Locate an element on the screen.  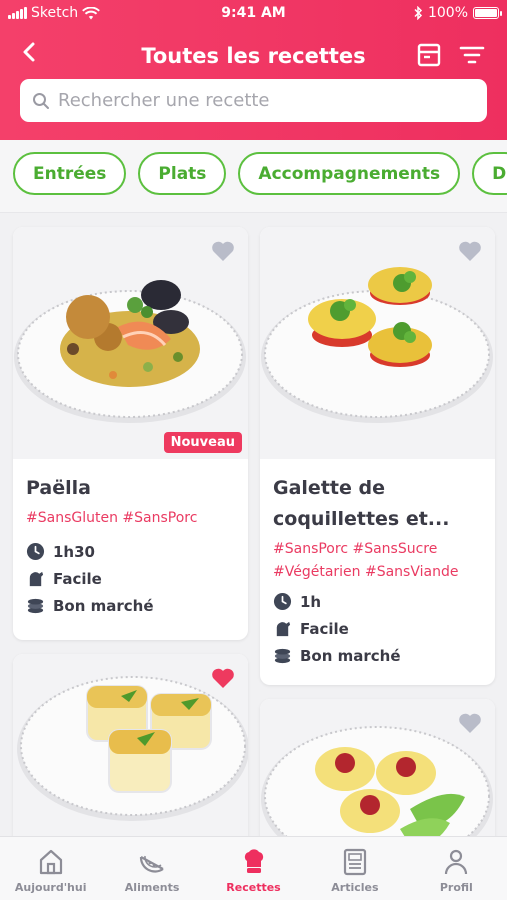
recipe-title: Paëlla is located at coordinates (58, 488).